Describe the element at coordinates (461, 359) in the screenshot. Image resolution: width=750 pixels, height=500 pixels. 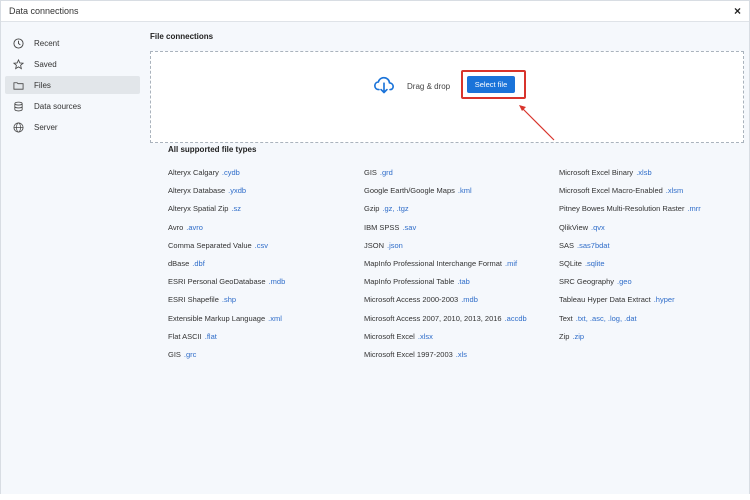
I see `list-item: Microsoft Excel 1997-2003 .xls` at that location.